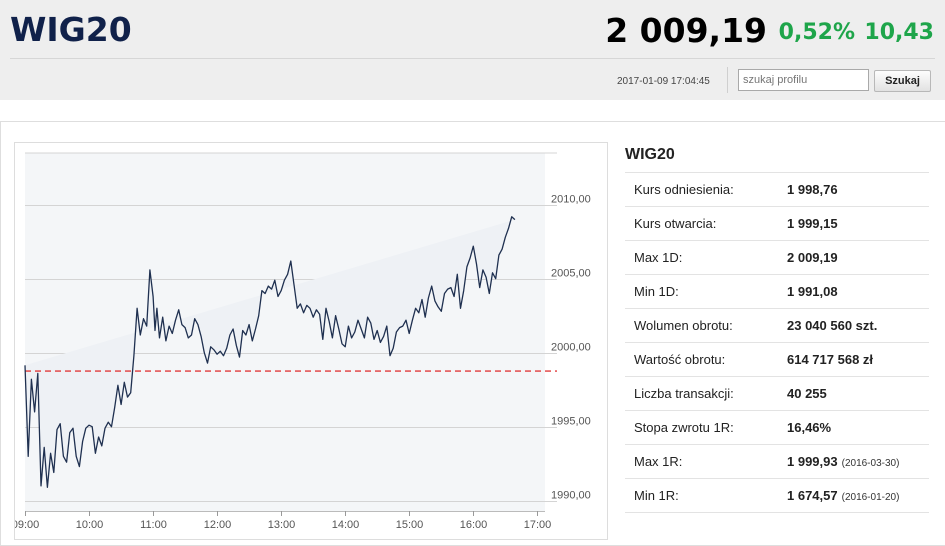 The width and height of the screenshot is (945, 546). Describe the element at coordinates (858, 189) in the screenshot. I see `detail-value-cell: 1 998,76` at that location.